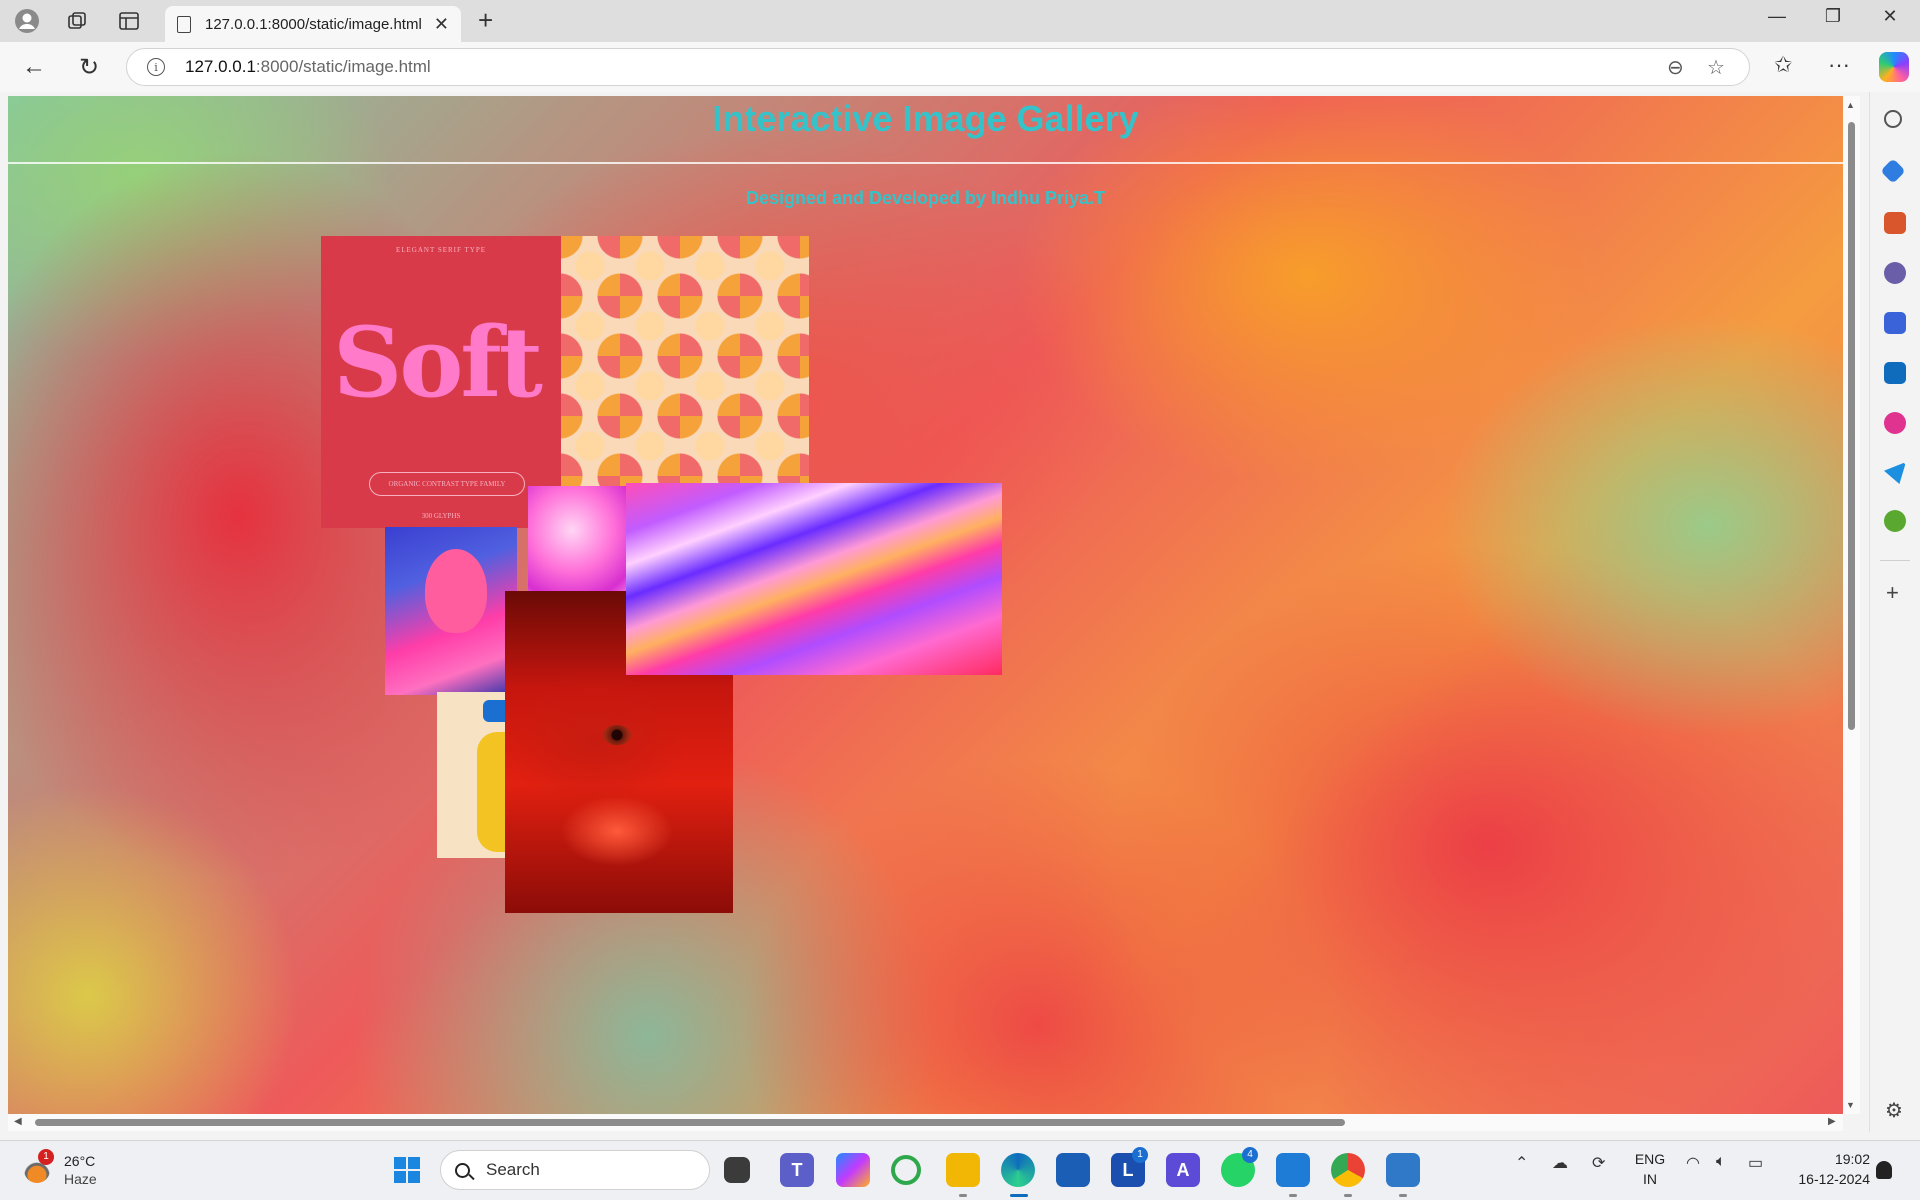  Describe the element at coordinates (1293, 1170) in the screenshot. I see `vscode-icon` at that location.